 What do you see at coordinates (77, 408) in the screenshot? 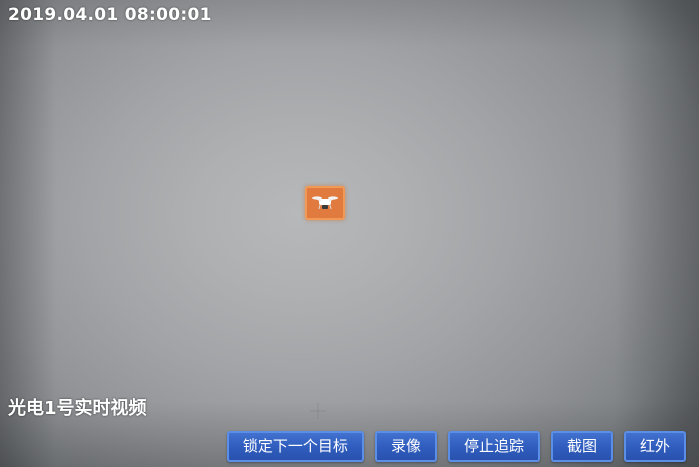
I see `camera-label: 光电1号实时视频` at bounding box center [77, 408].